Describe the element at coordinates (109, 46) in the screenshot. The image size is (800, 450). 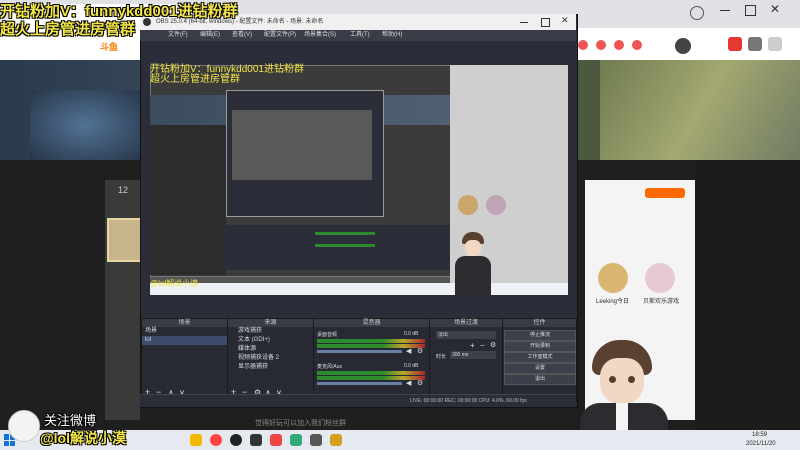
I see `site-logo: 斗鱼` at that location.